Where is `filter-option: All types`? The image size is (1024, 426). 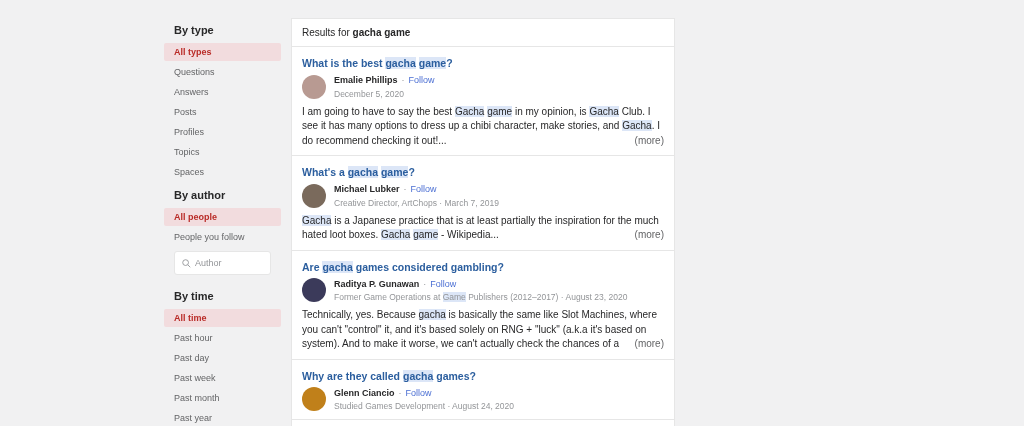
filter-option: All types is located at coordinates (222, 52).